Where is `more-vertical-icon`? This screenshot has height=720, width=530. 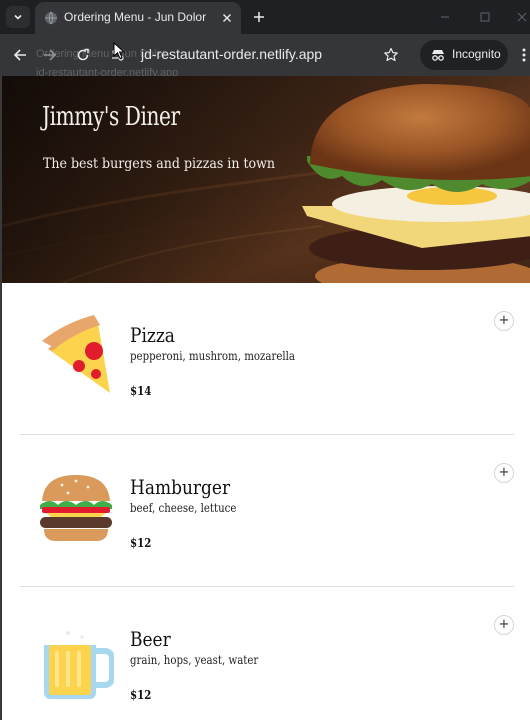 more-vertical-icon is located at coordinates (524, 55).